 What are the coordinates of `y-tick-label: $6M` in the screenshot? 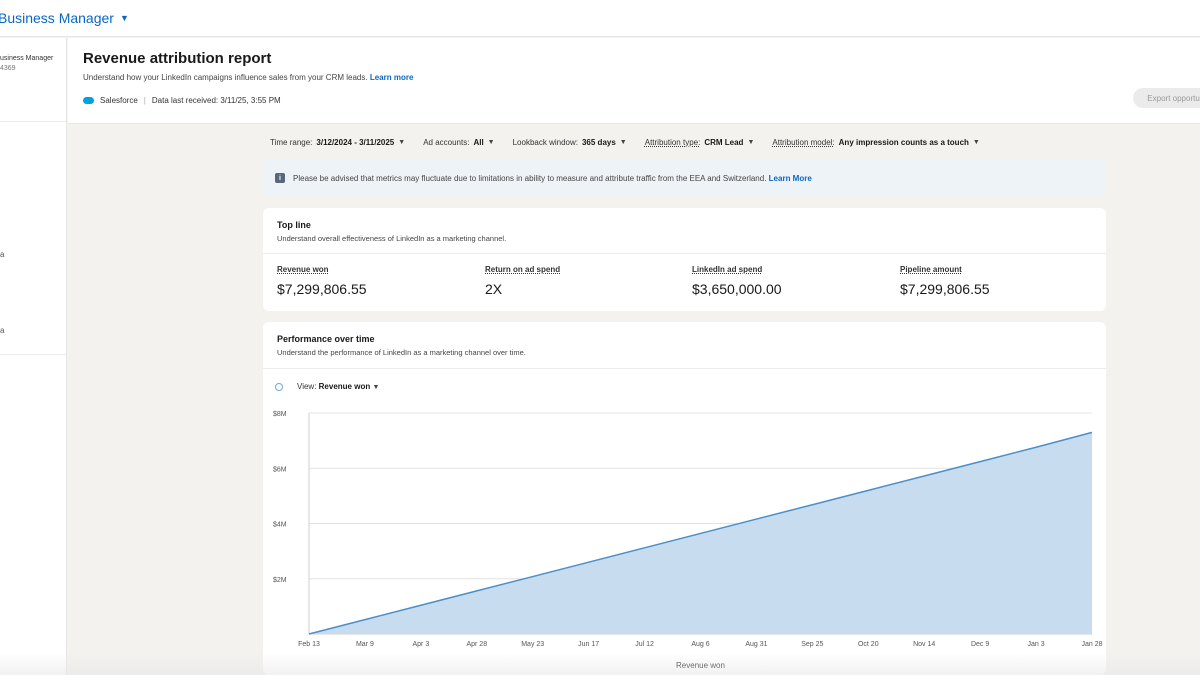 It's located at (280, 469).